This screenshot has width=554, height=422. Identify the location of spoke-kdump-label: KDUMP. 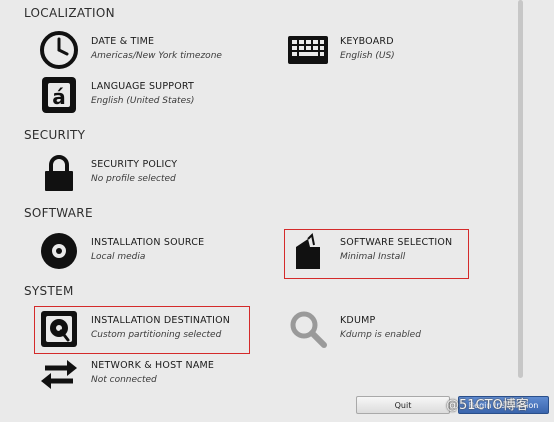
(358, 320).